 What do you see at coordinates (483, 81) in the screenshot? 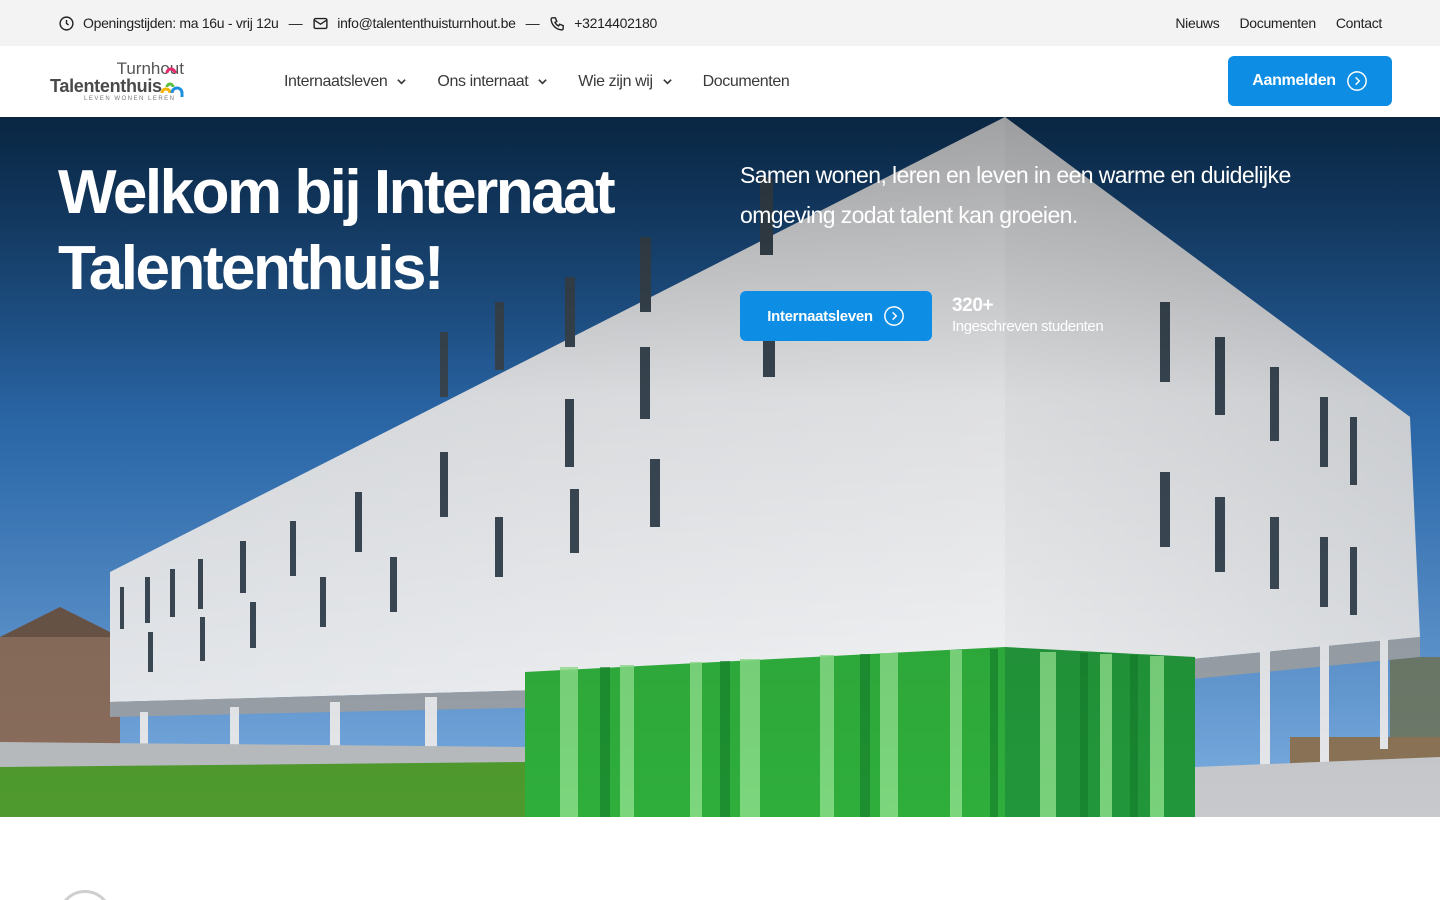
I see `nav-item-label: Ons internaat` at bounding box center [483, 81].